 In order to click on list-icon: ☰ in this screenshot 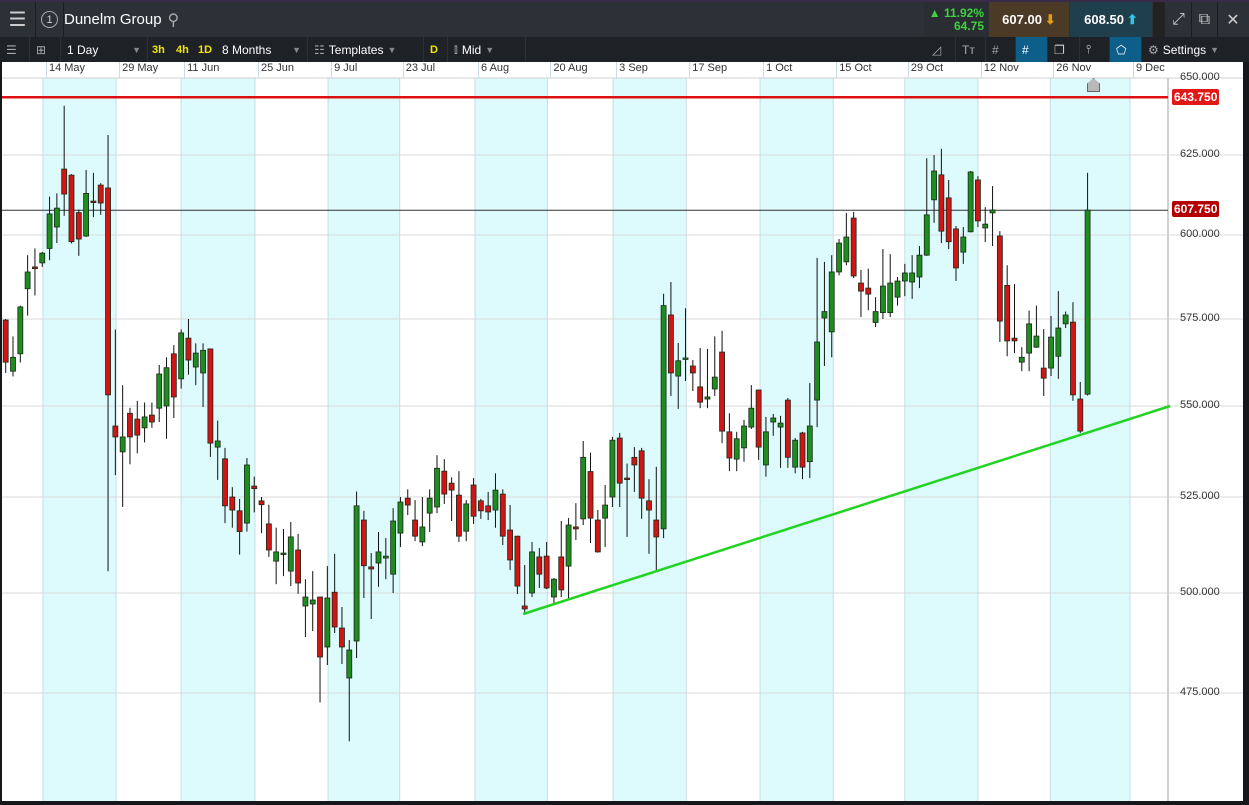, I will do `click(11, 49)`.